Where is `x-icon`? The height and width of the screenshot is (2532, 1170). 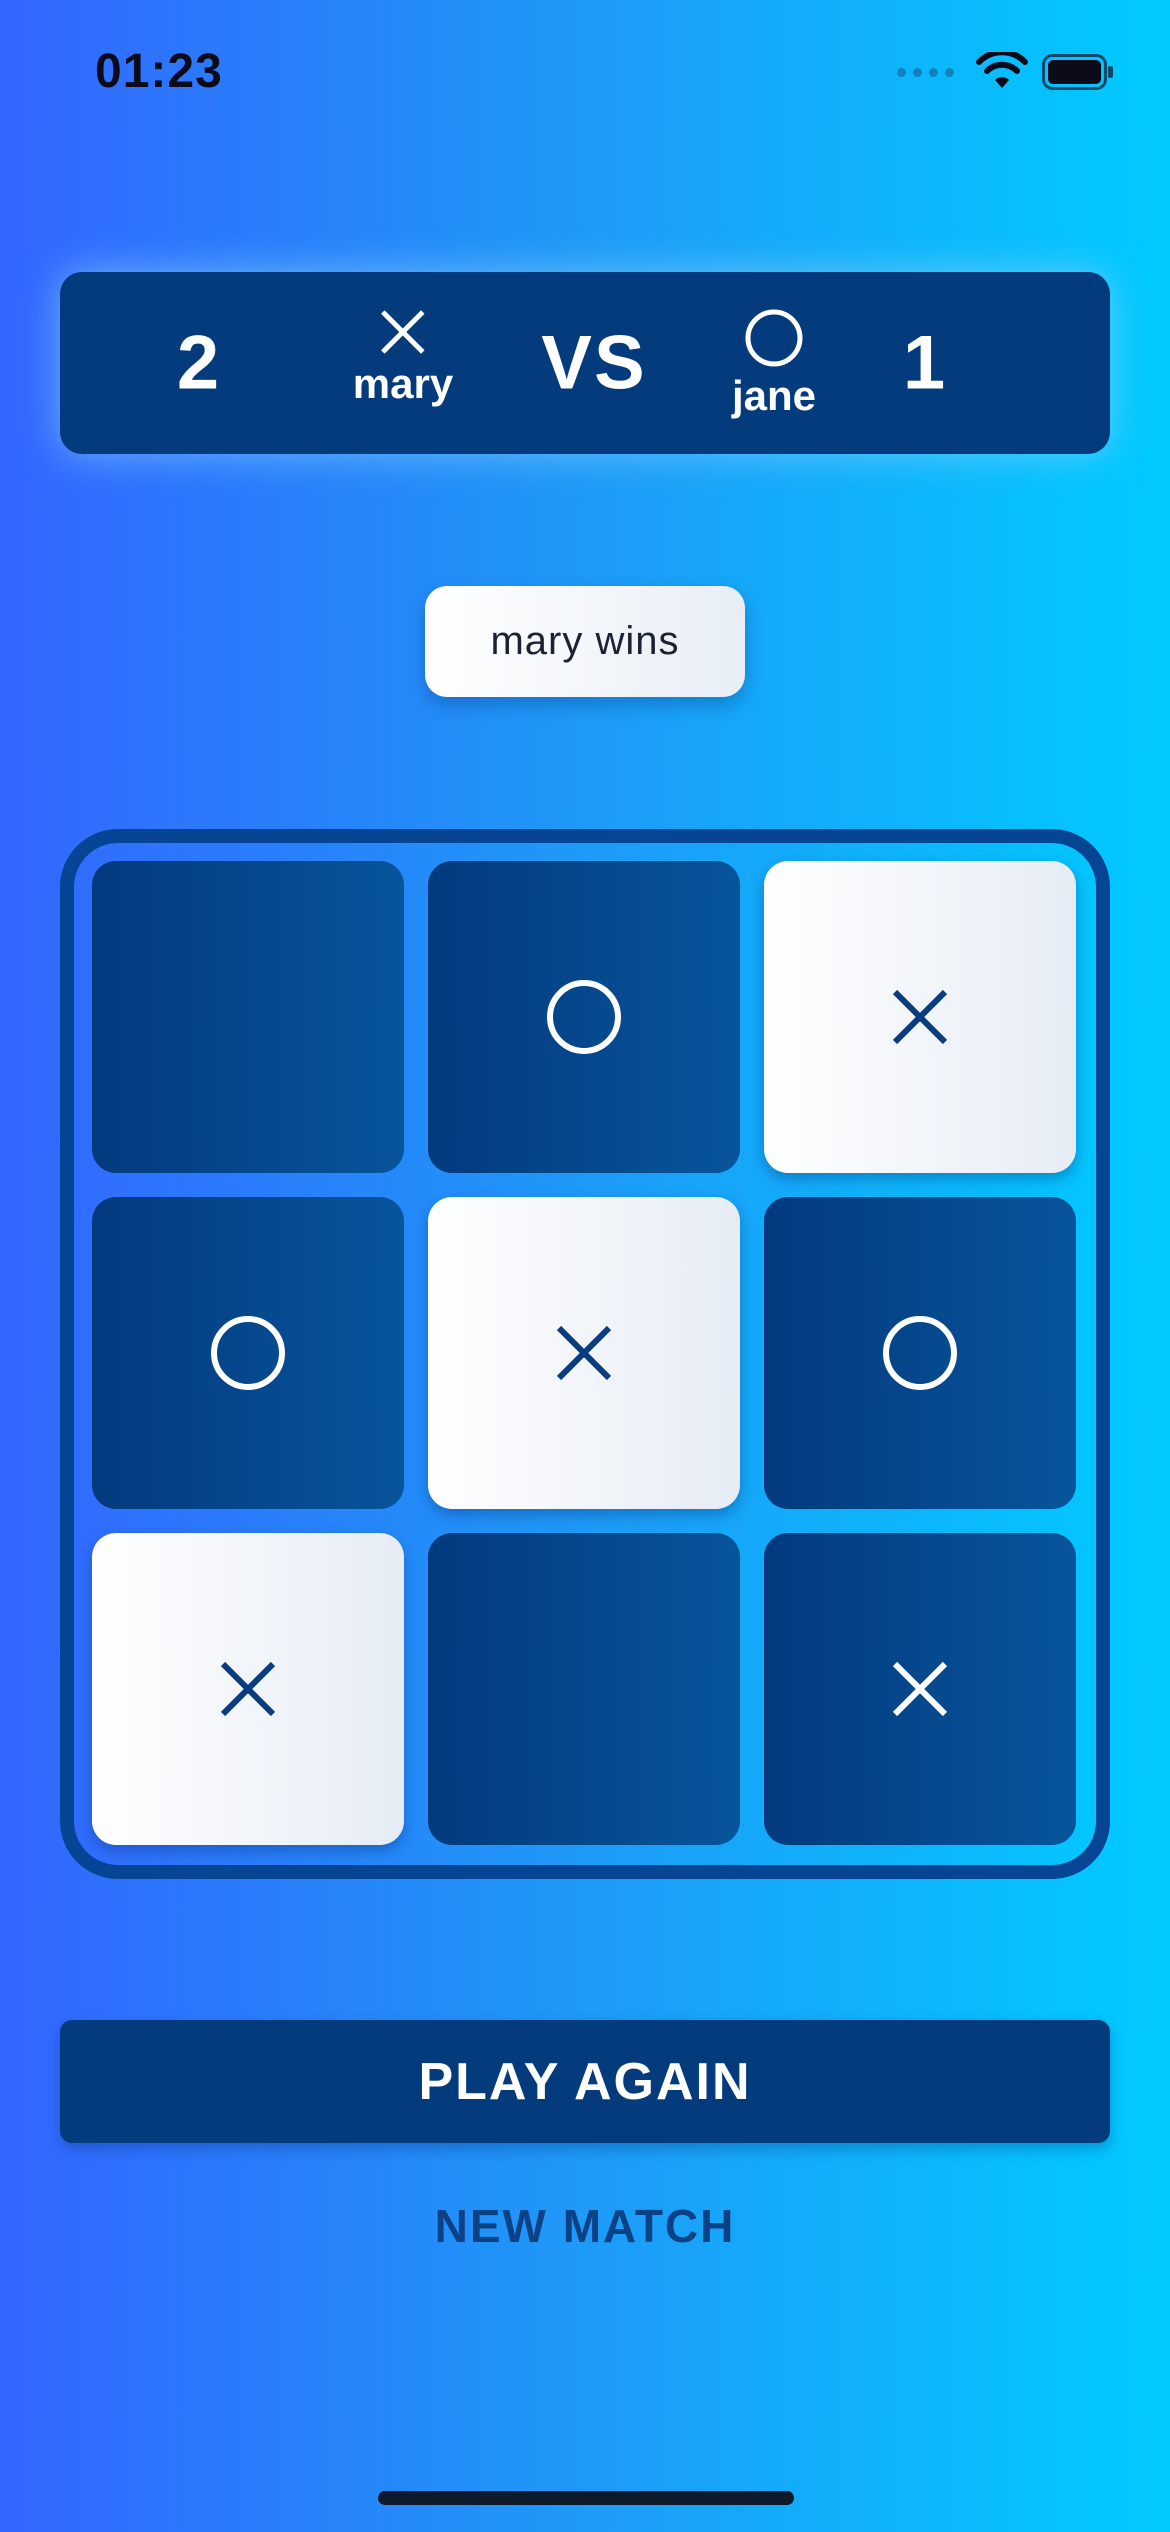
x-icon is located at coordinates (403, 332).